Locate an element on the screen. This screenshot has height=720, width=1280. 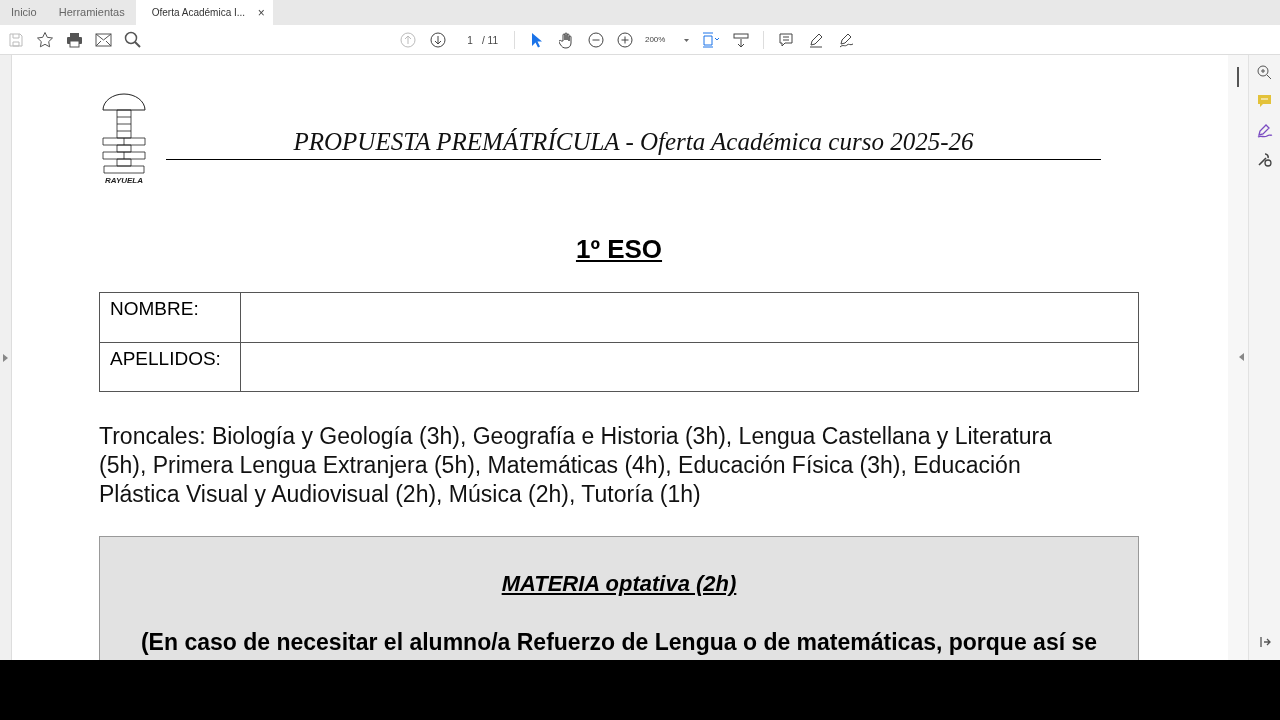
page-total: / 11 is located at coordinates (490, 40).